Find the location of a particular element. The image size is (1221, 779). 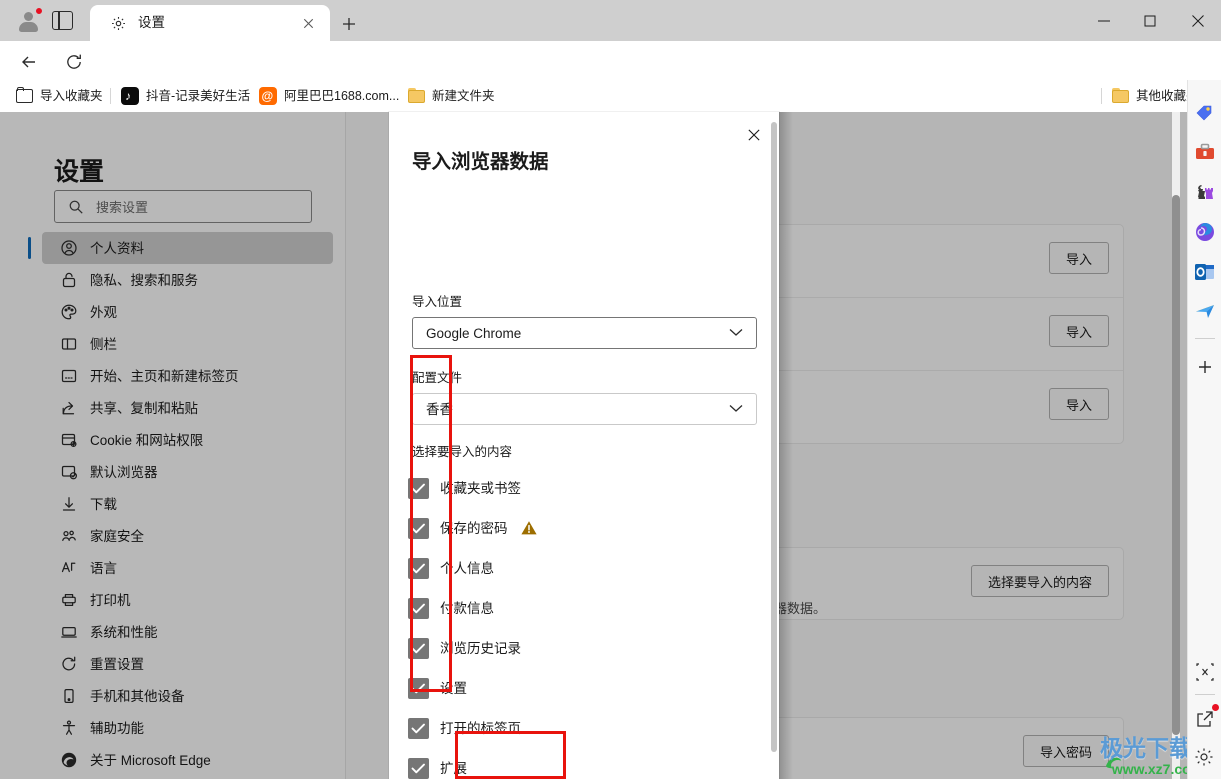

import-item-row-5: 设置 is located at coordinates (584, 690).